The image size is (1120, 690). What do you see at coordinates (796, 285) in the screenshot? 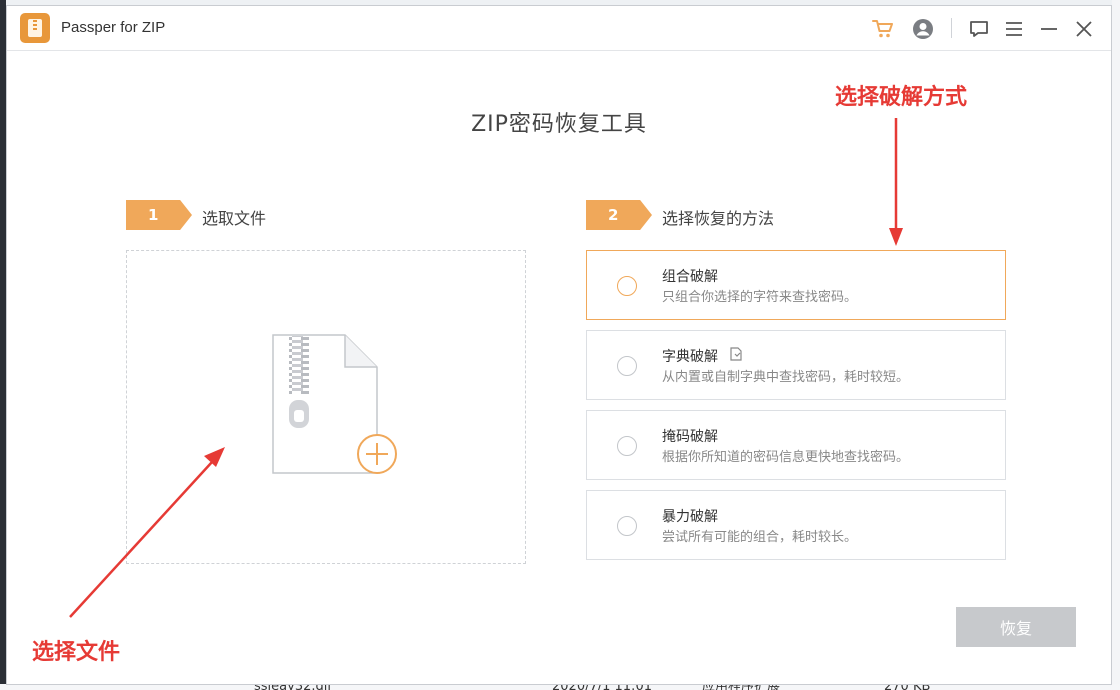
I see `method-combination-card: 组合破解 只组合你选择的字符来查找密码。` at bounding box center [796, 285].